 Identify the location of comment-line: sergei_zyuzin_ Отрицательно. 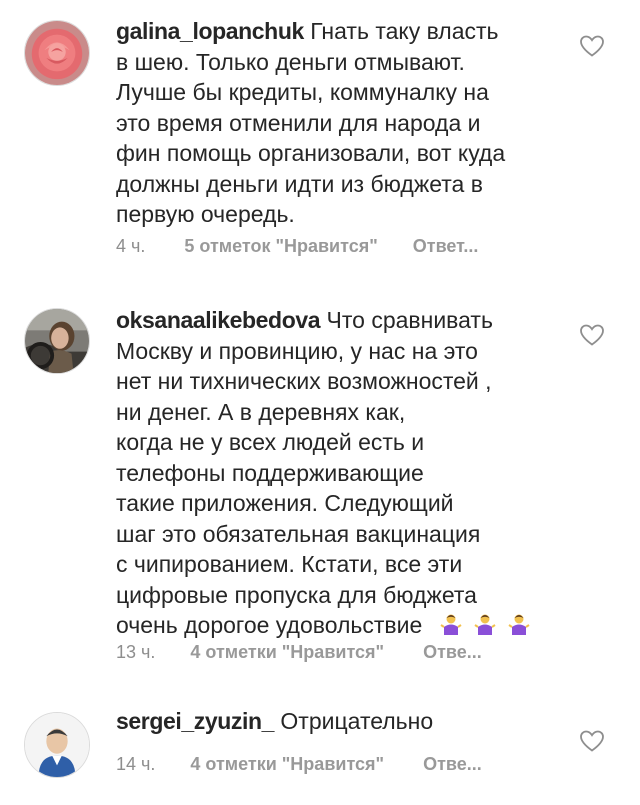
(331, 721).